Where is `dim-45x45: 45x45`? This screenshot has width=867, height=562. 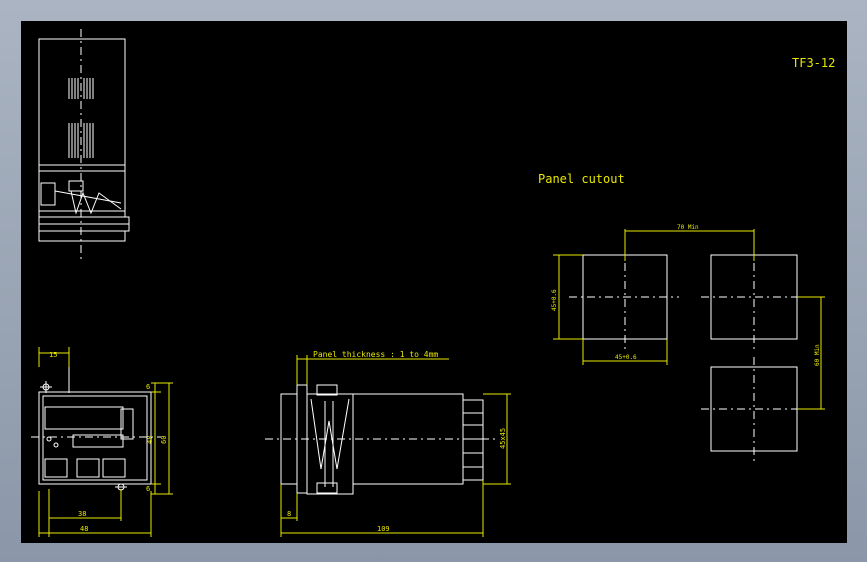 dim-45x45: 45x45 is located at coordinates (503, 438).